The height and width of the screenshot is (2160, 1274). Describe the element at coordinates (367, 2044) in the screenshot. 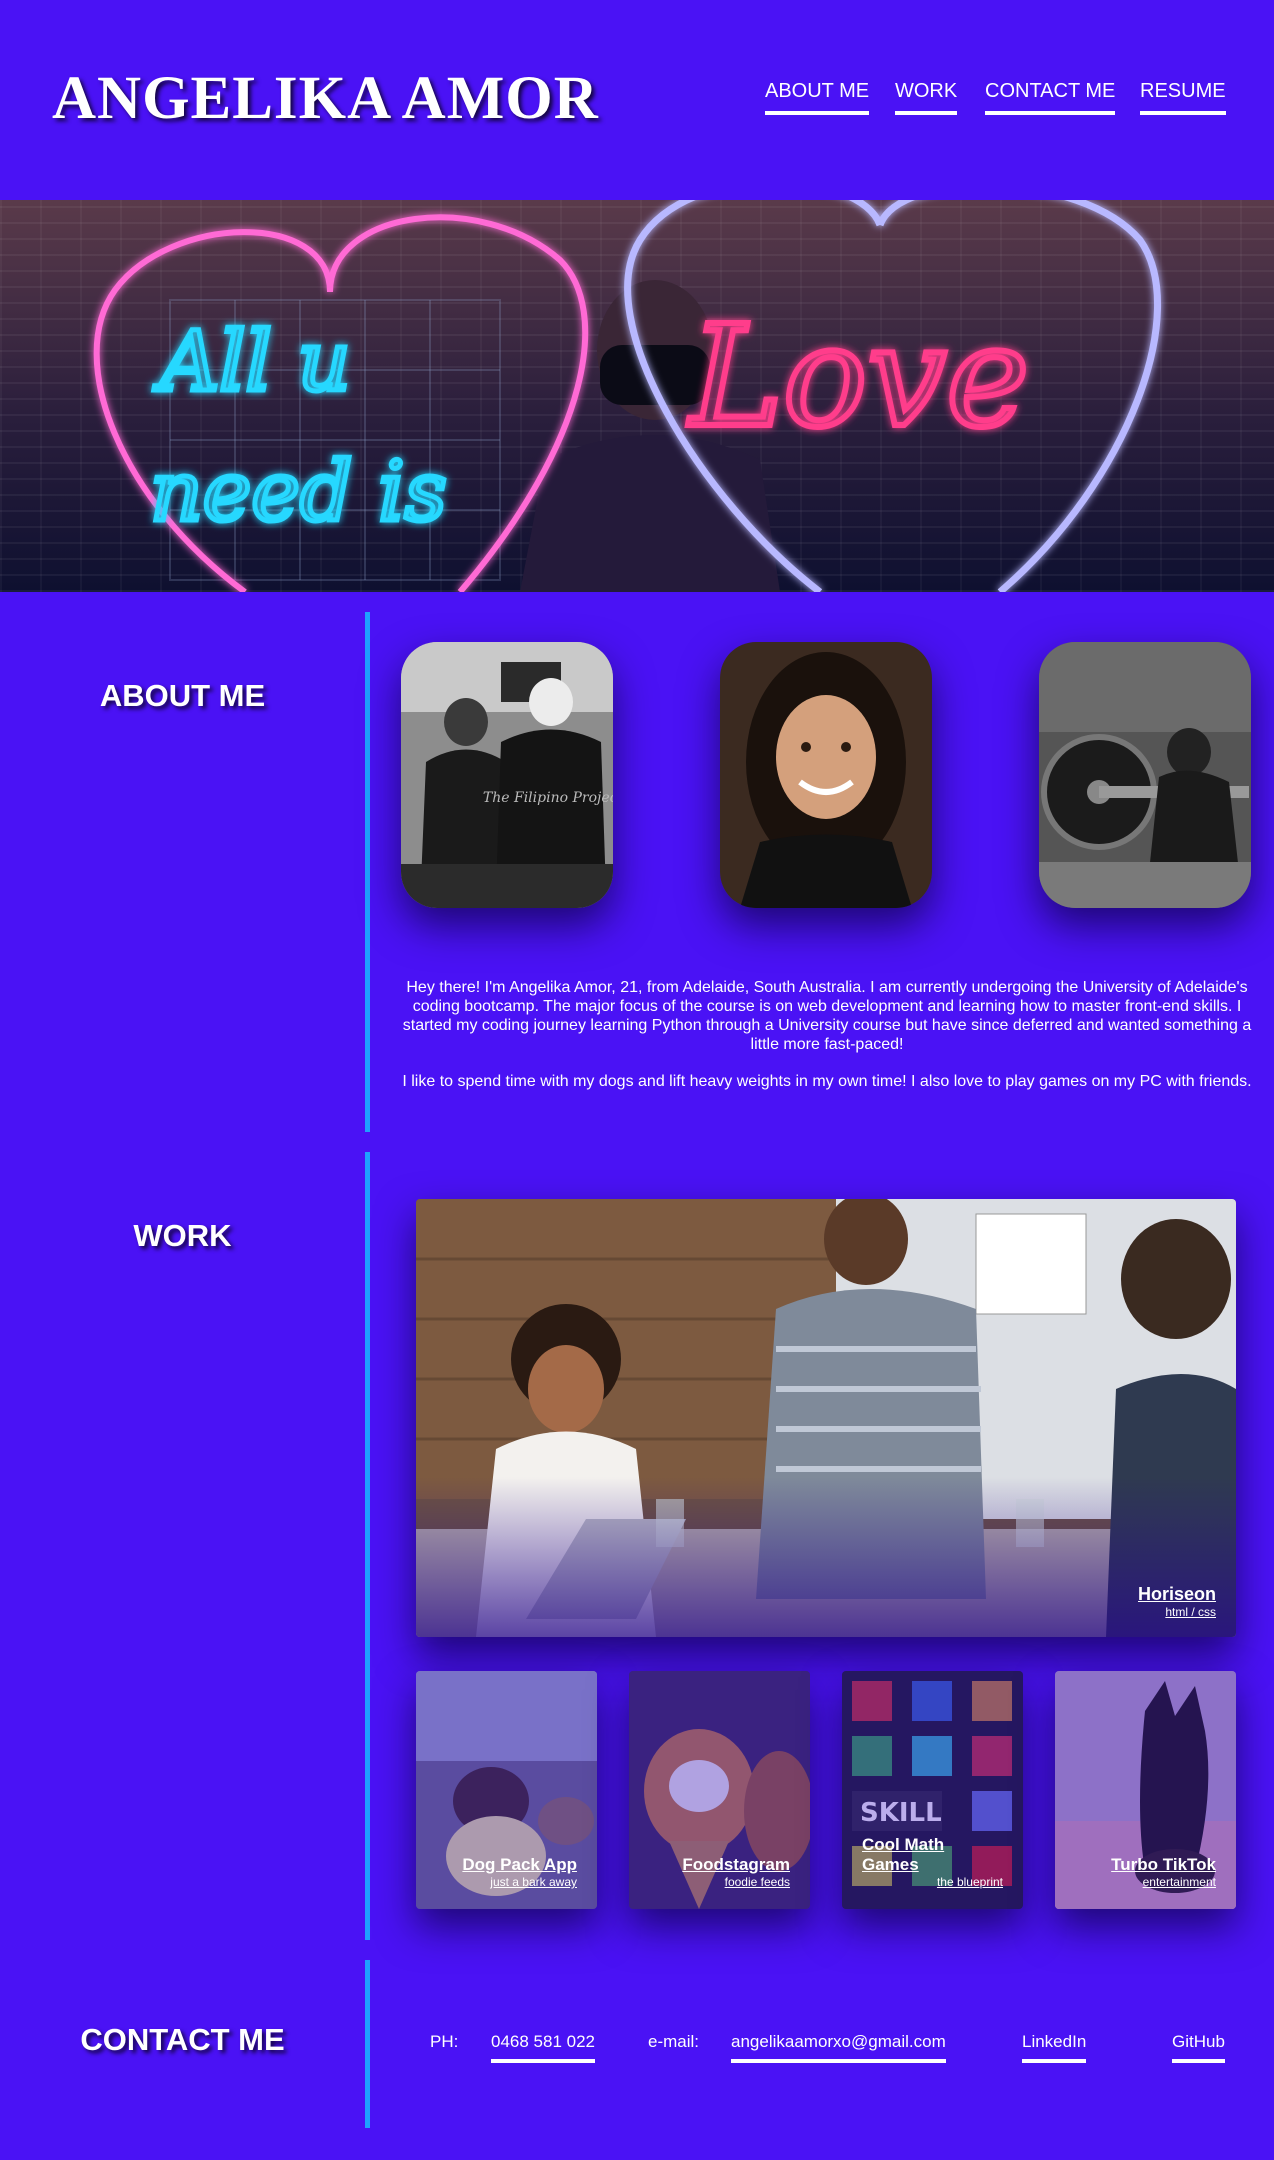

I see `contact-divider` at that location.